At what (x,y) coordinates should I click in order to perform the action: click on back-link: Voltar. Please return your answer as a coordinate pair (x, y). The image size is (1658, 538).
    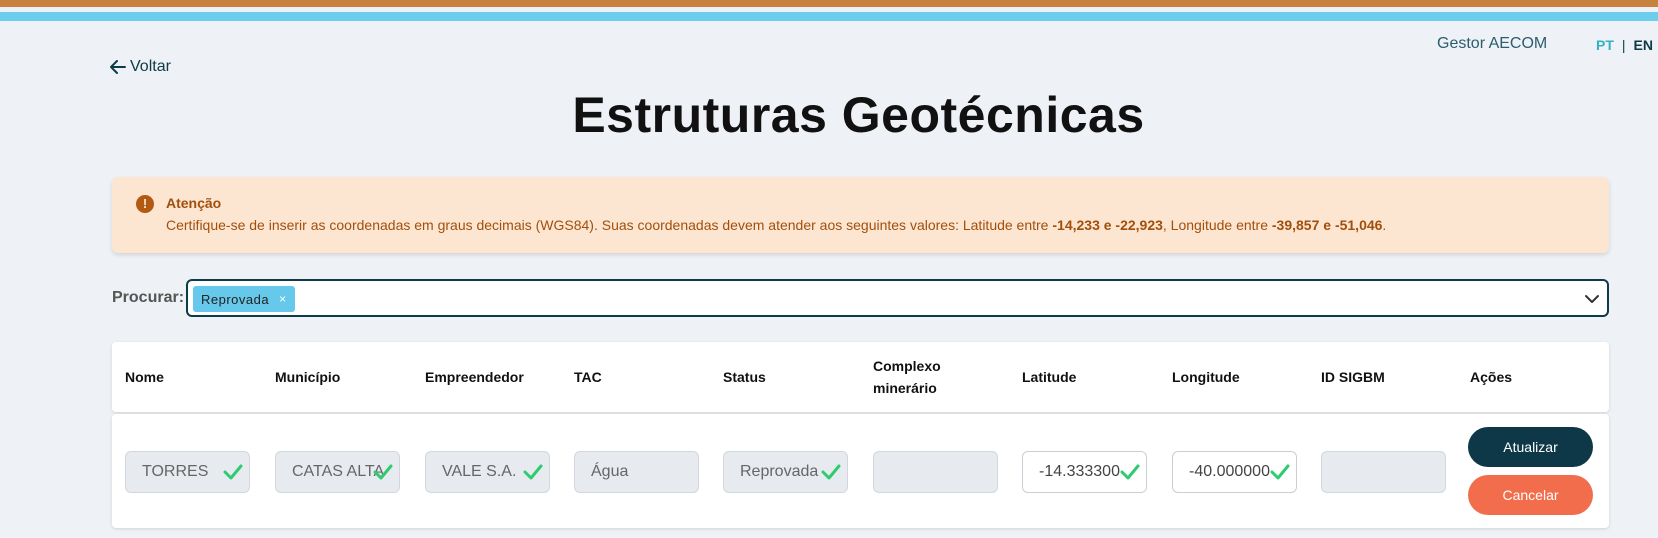
    Looking at the image, I should click on (140, 67).